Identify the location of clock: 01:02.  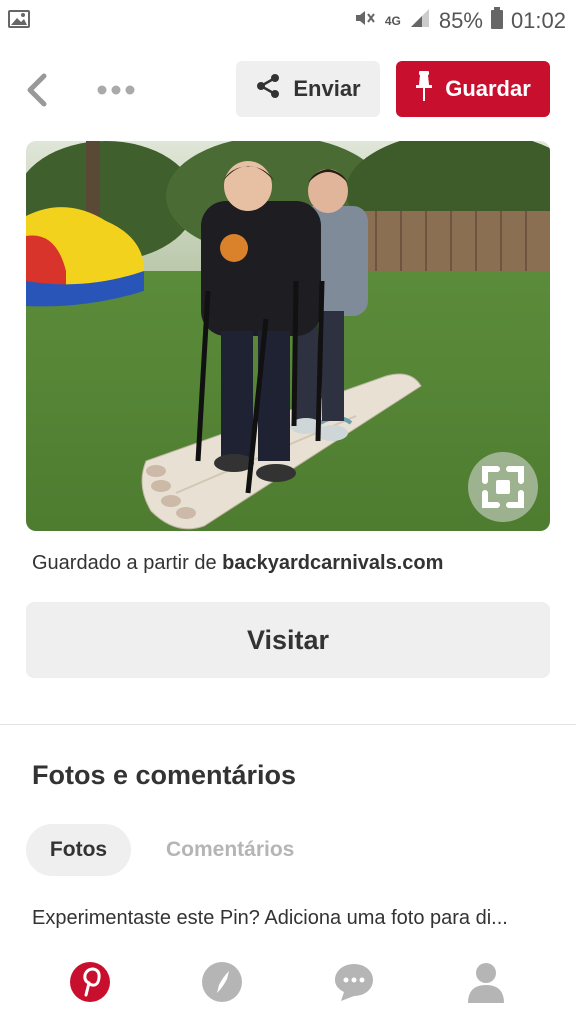
(538, 20).